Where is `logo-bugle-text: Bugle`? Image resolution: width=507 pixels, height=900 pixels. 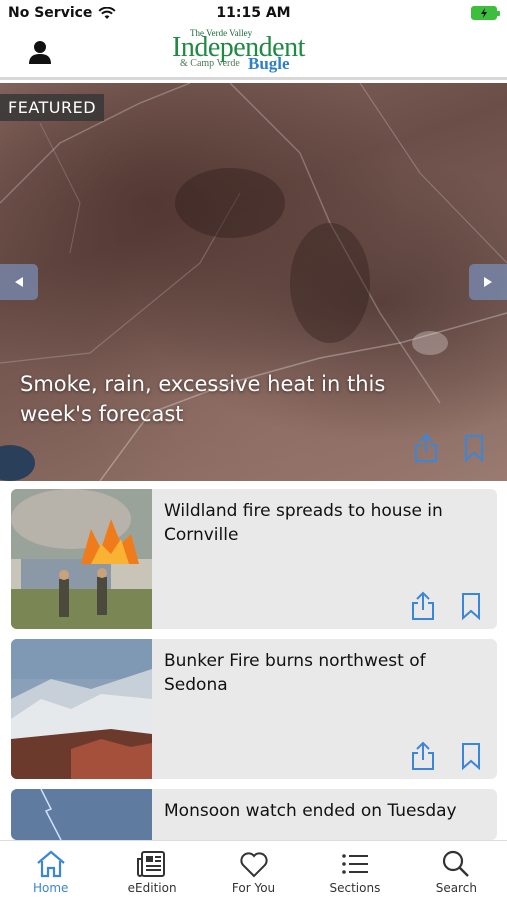
logo-bugle-text: Bugle is located at coordinates (269, 63).